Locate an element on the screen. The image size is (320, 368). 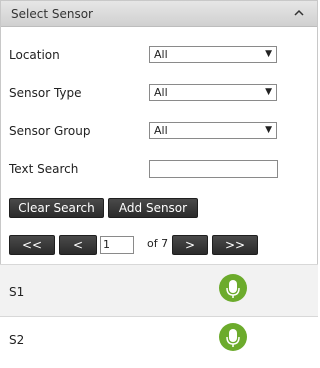
clear-search-button: Clear Search is located at coordinates (56, 208).